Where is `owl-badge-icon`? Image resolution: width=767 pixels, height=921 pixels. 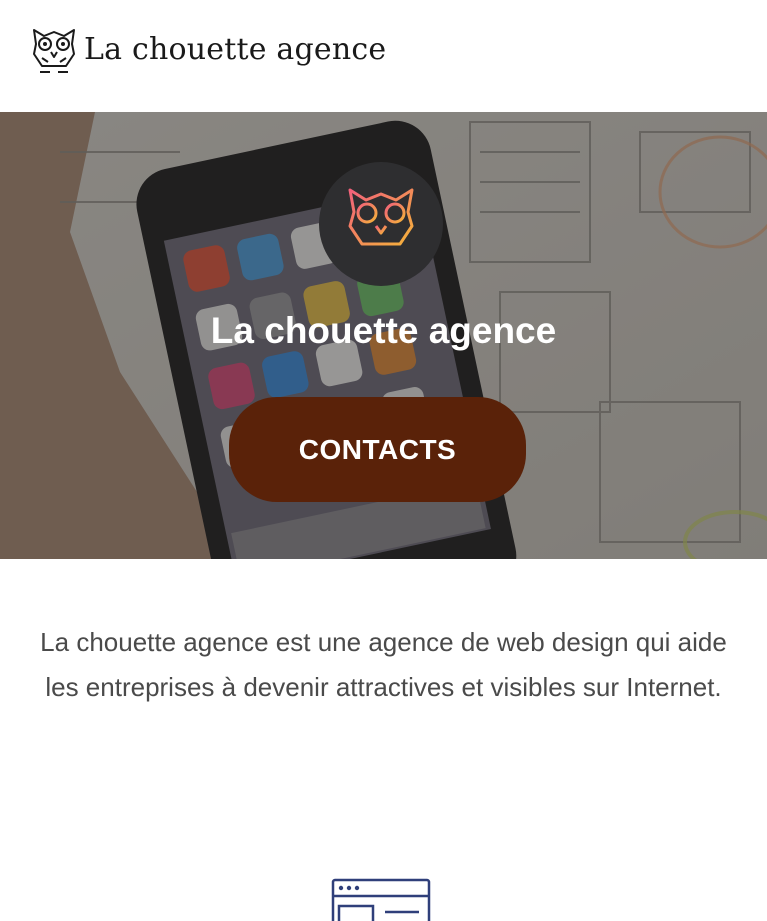 owl-badge-icon is located at coordinates (381, 223).